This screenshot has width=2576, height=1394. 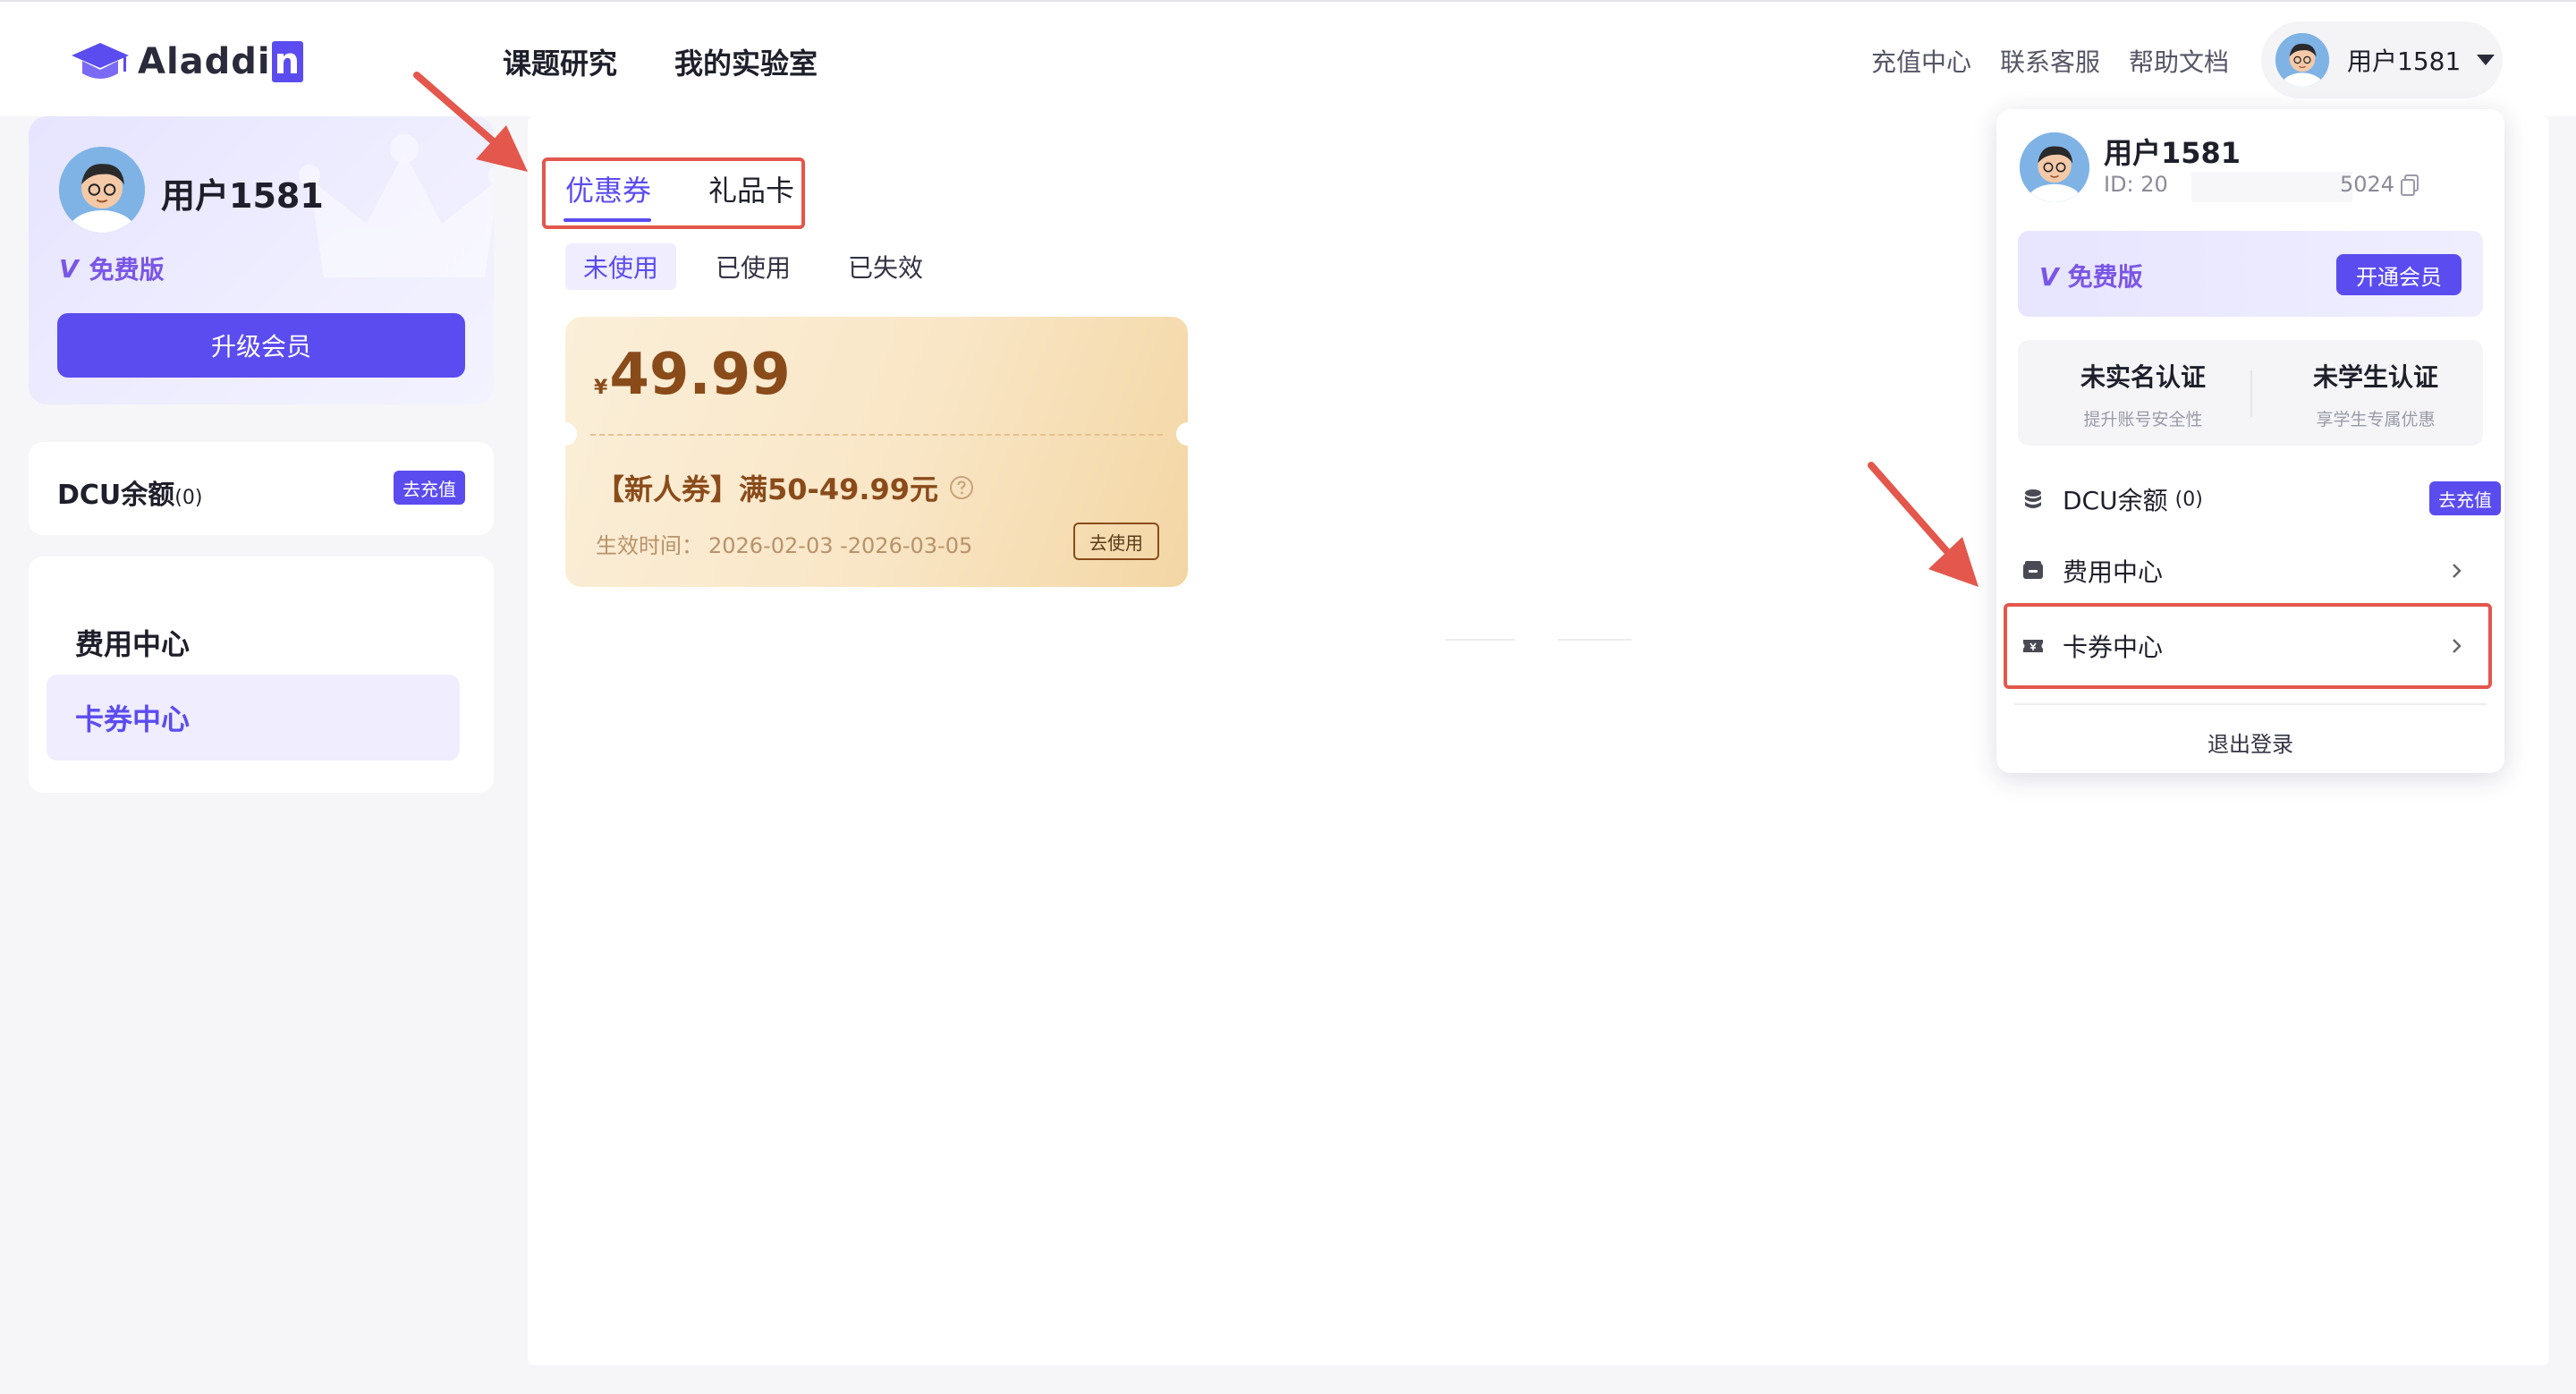 What do you see at coordinates (2143, 377) in the screenshot?
I see `real-name-title: 未实名认证` at bounding box center [2143, 377].